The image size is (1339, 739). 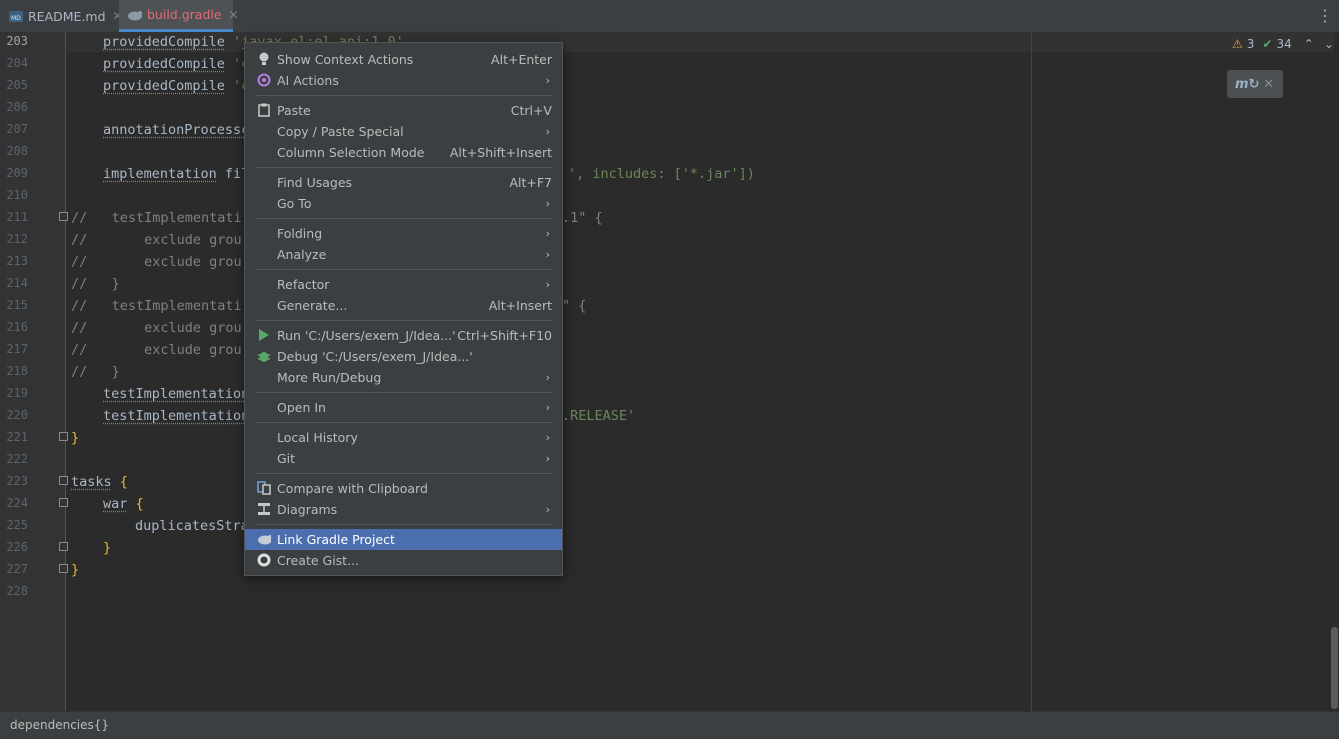 I want to click on menu-item-go-to: Go To ›, so click(x=403, y=203).